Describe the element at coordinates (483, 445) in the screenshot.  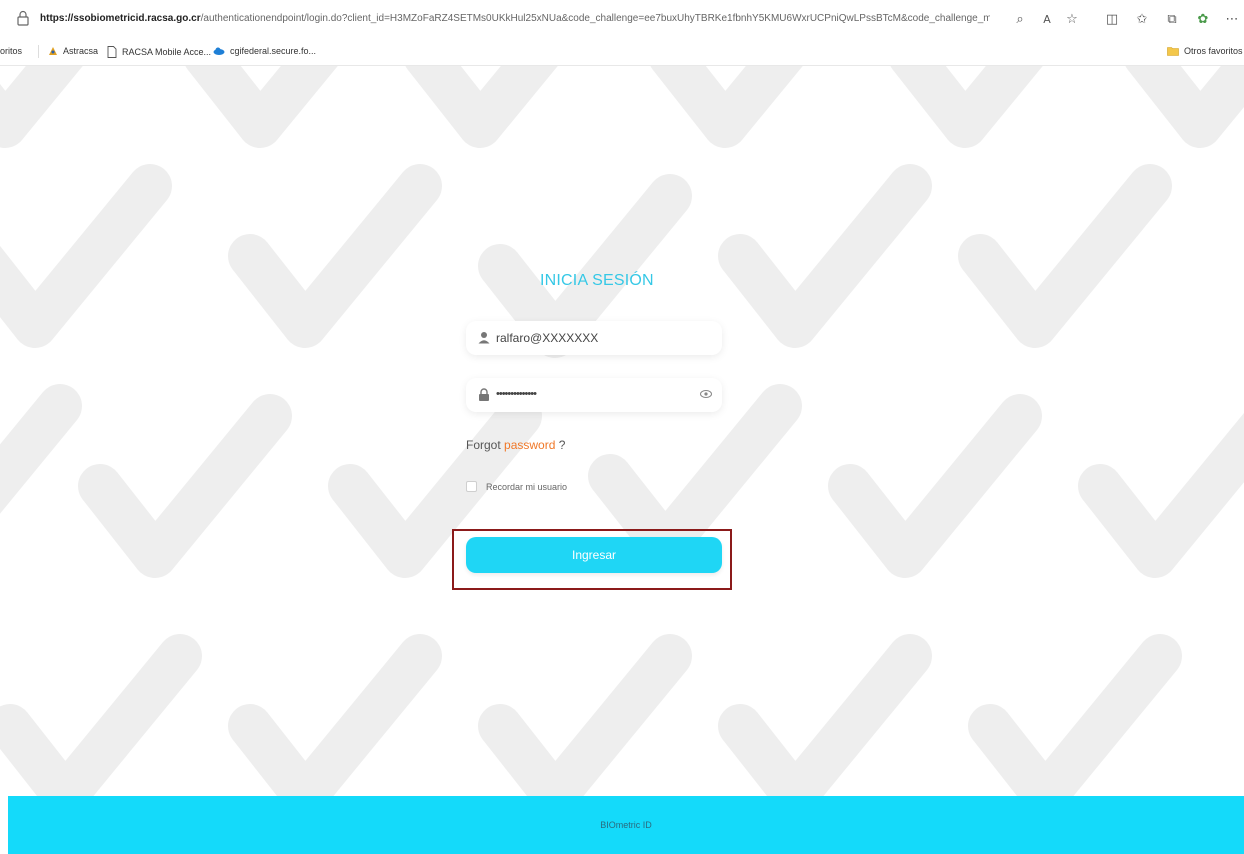
I see `forgot-prefix: Forgot` at that location.